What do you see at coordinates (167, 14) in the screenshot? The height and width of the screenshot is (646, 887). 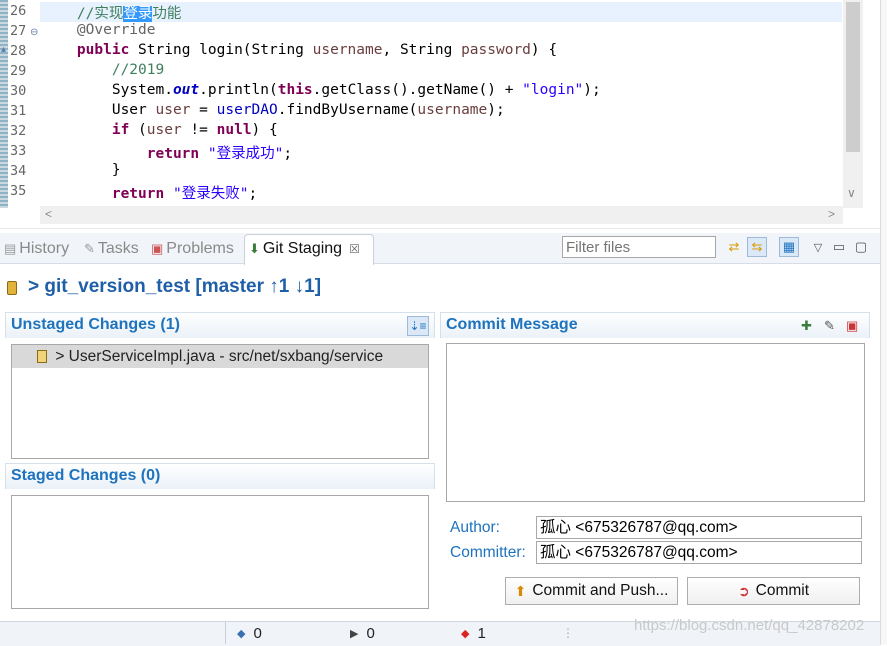 I see `code-token: 功能` at bounding box center [167, 14].